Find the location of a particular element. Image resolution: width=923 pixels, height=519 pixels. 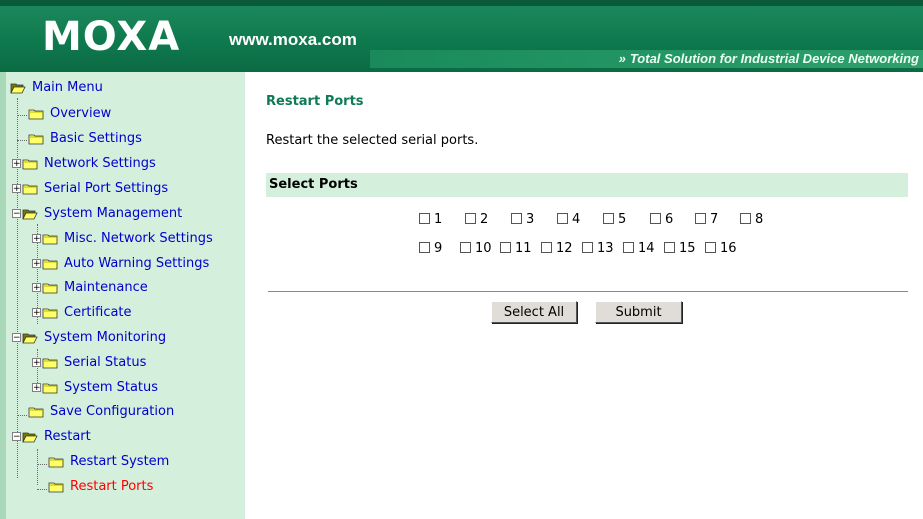

port-5-option: 5 is located at coordinates (614, 219).